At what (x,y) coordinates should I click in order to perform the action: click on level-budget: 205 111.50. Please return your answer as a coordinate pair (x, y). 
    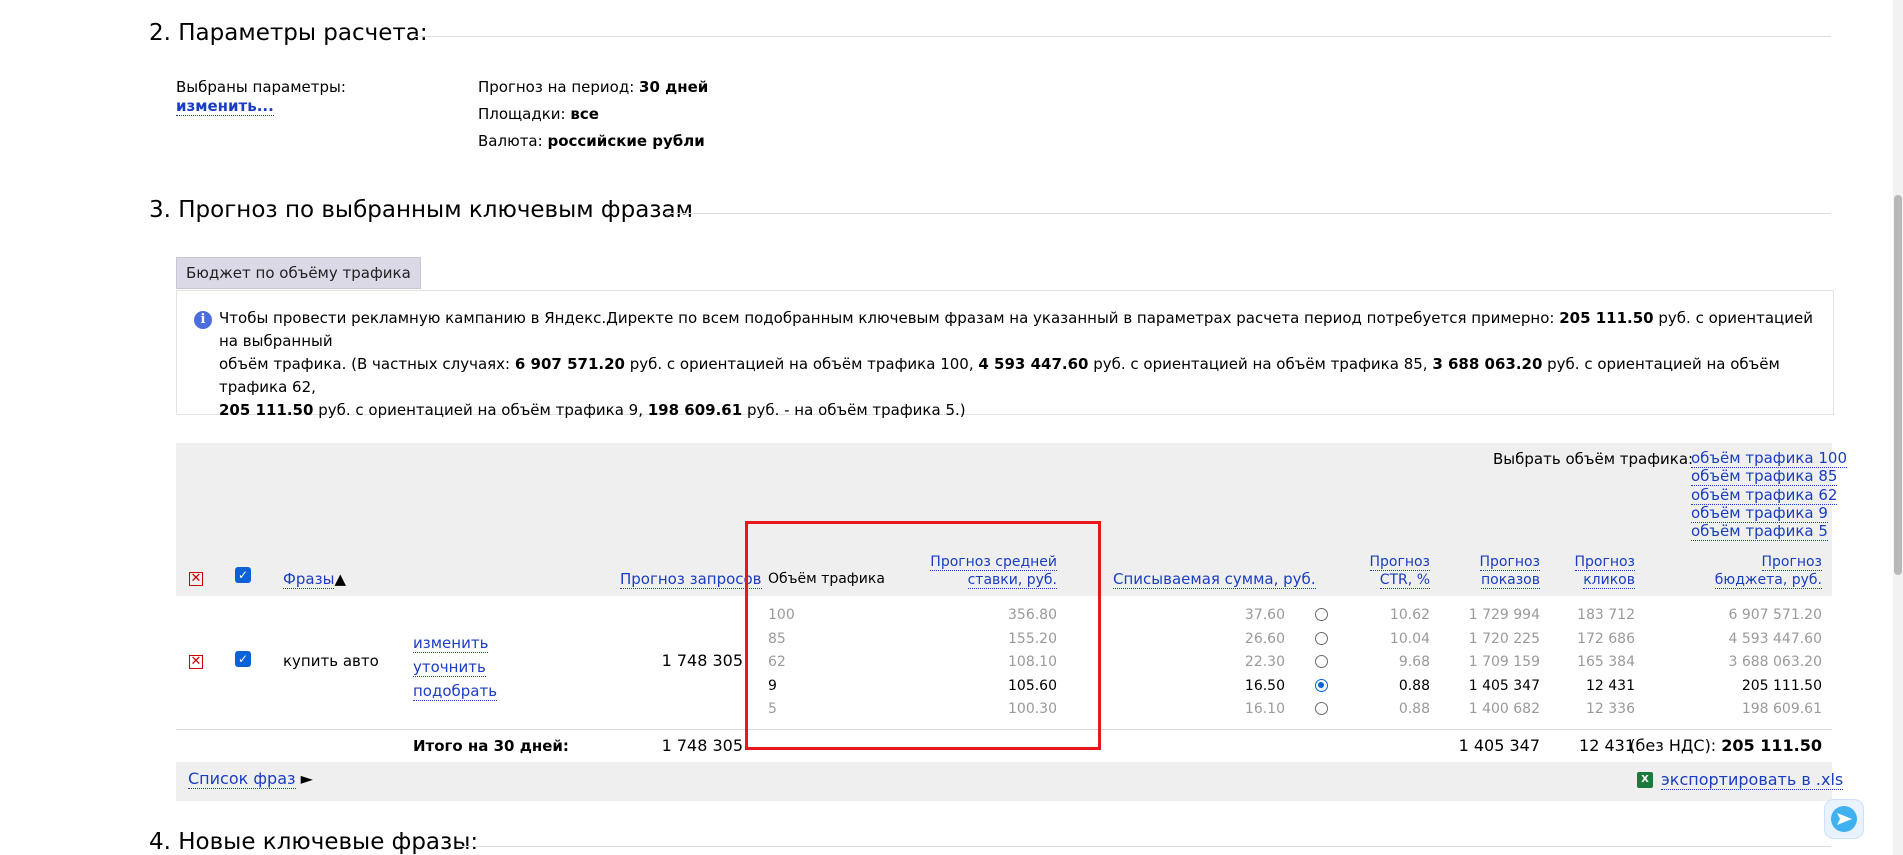
    Looking at the image, I should click on (1781, 685).